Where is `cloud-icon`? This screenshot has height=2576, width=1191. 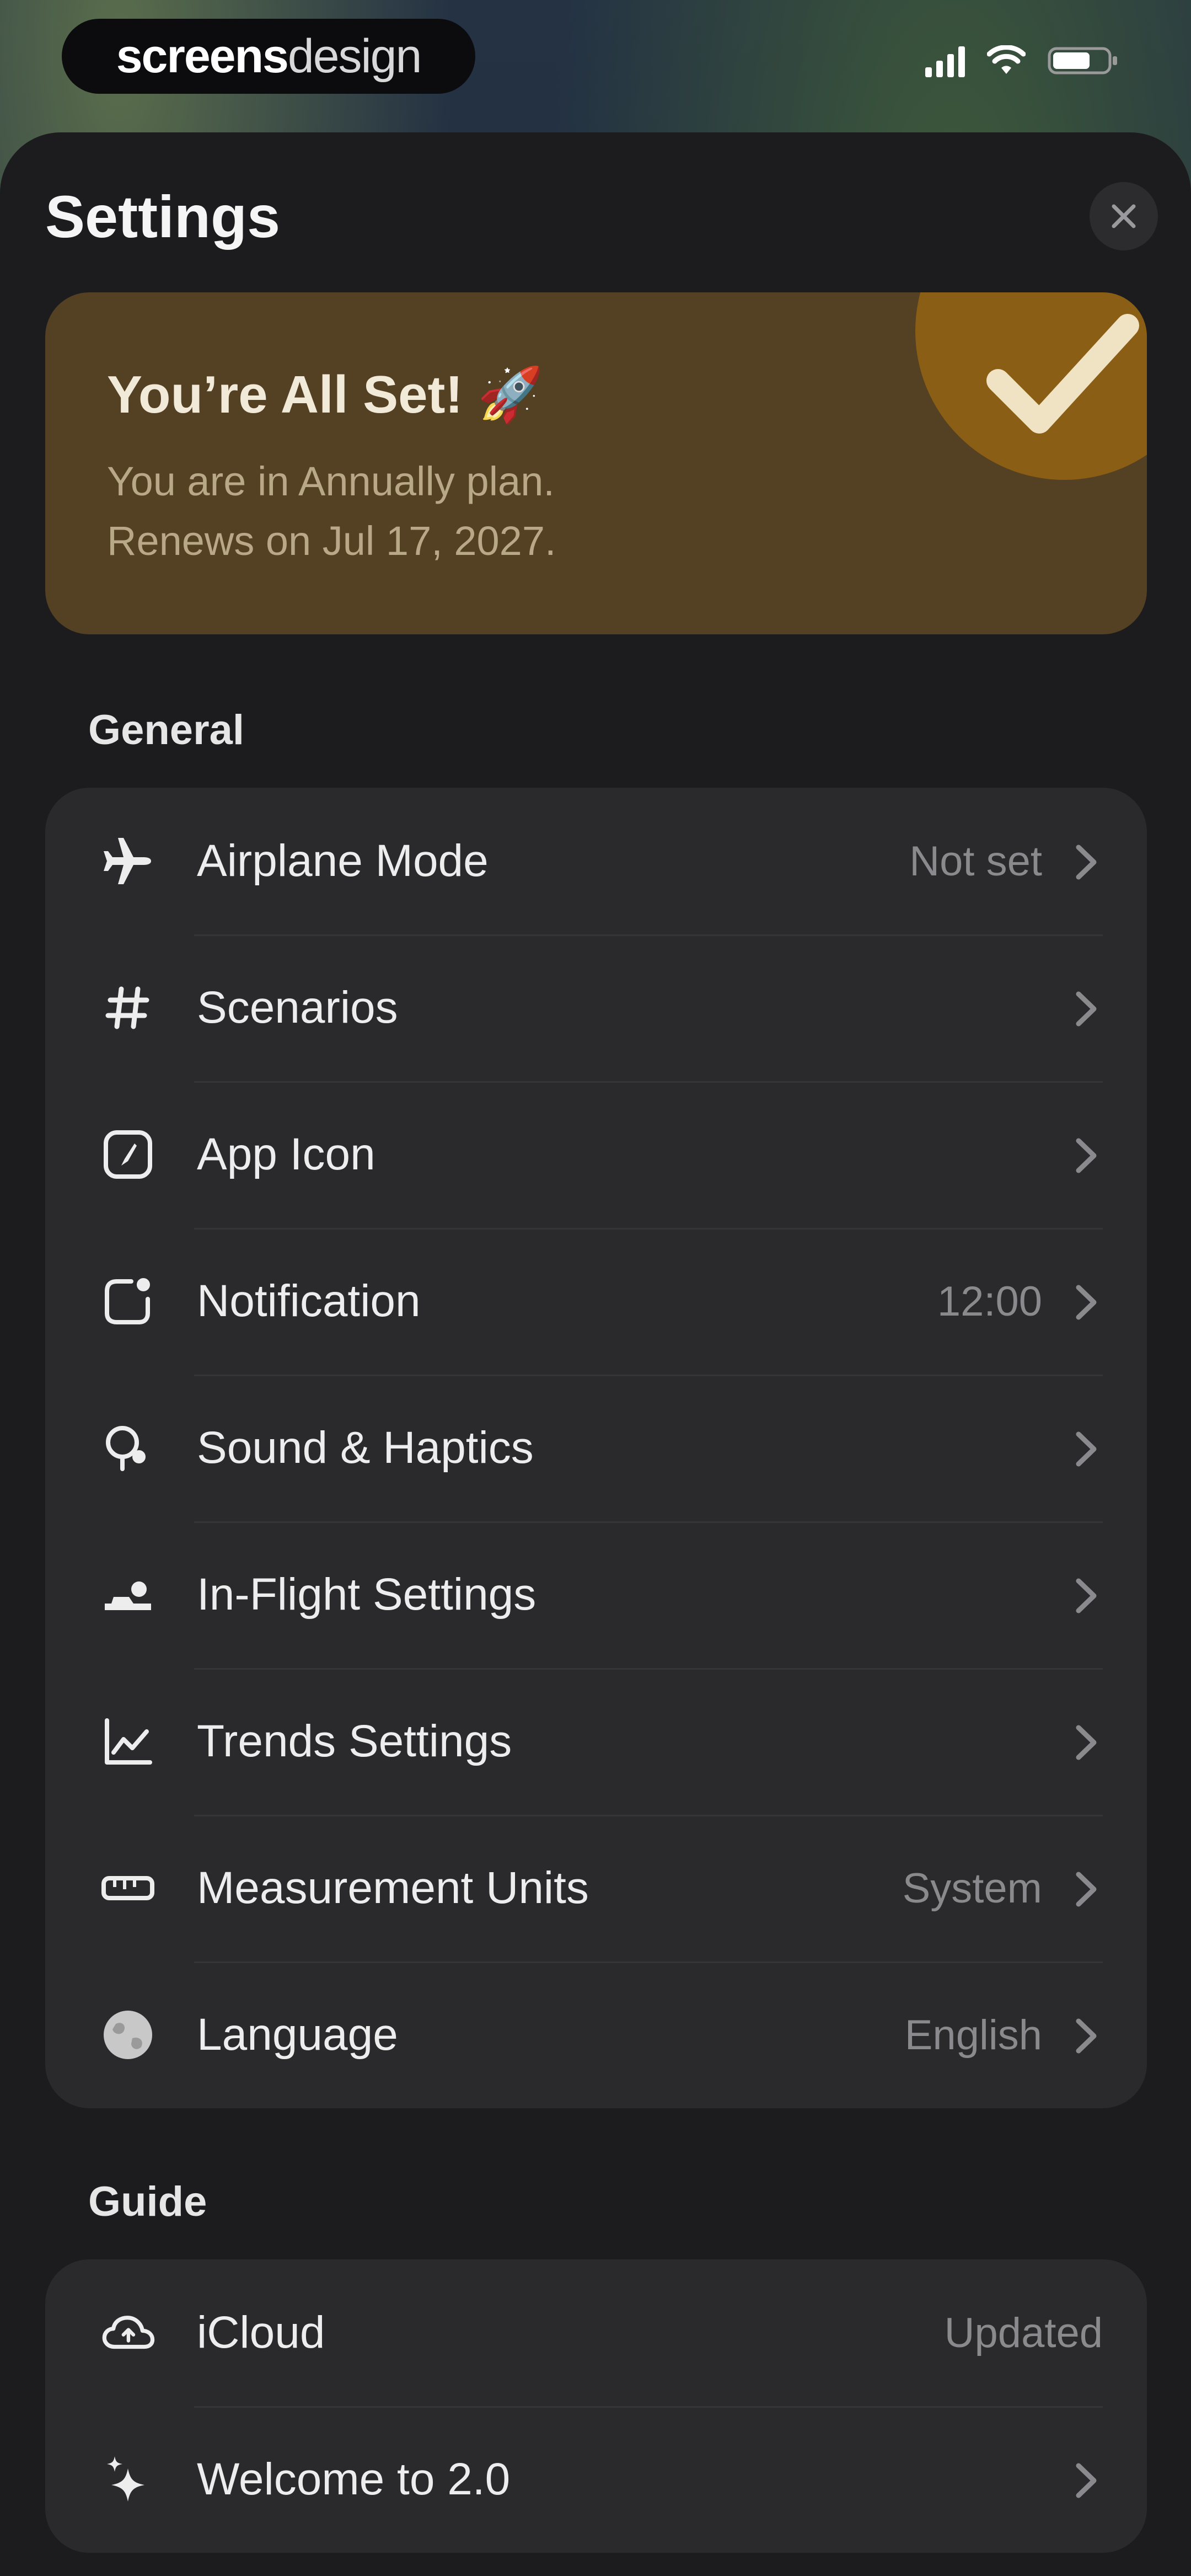 cloud-icon is located at coordinates (127, 2332).